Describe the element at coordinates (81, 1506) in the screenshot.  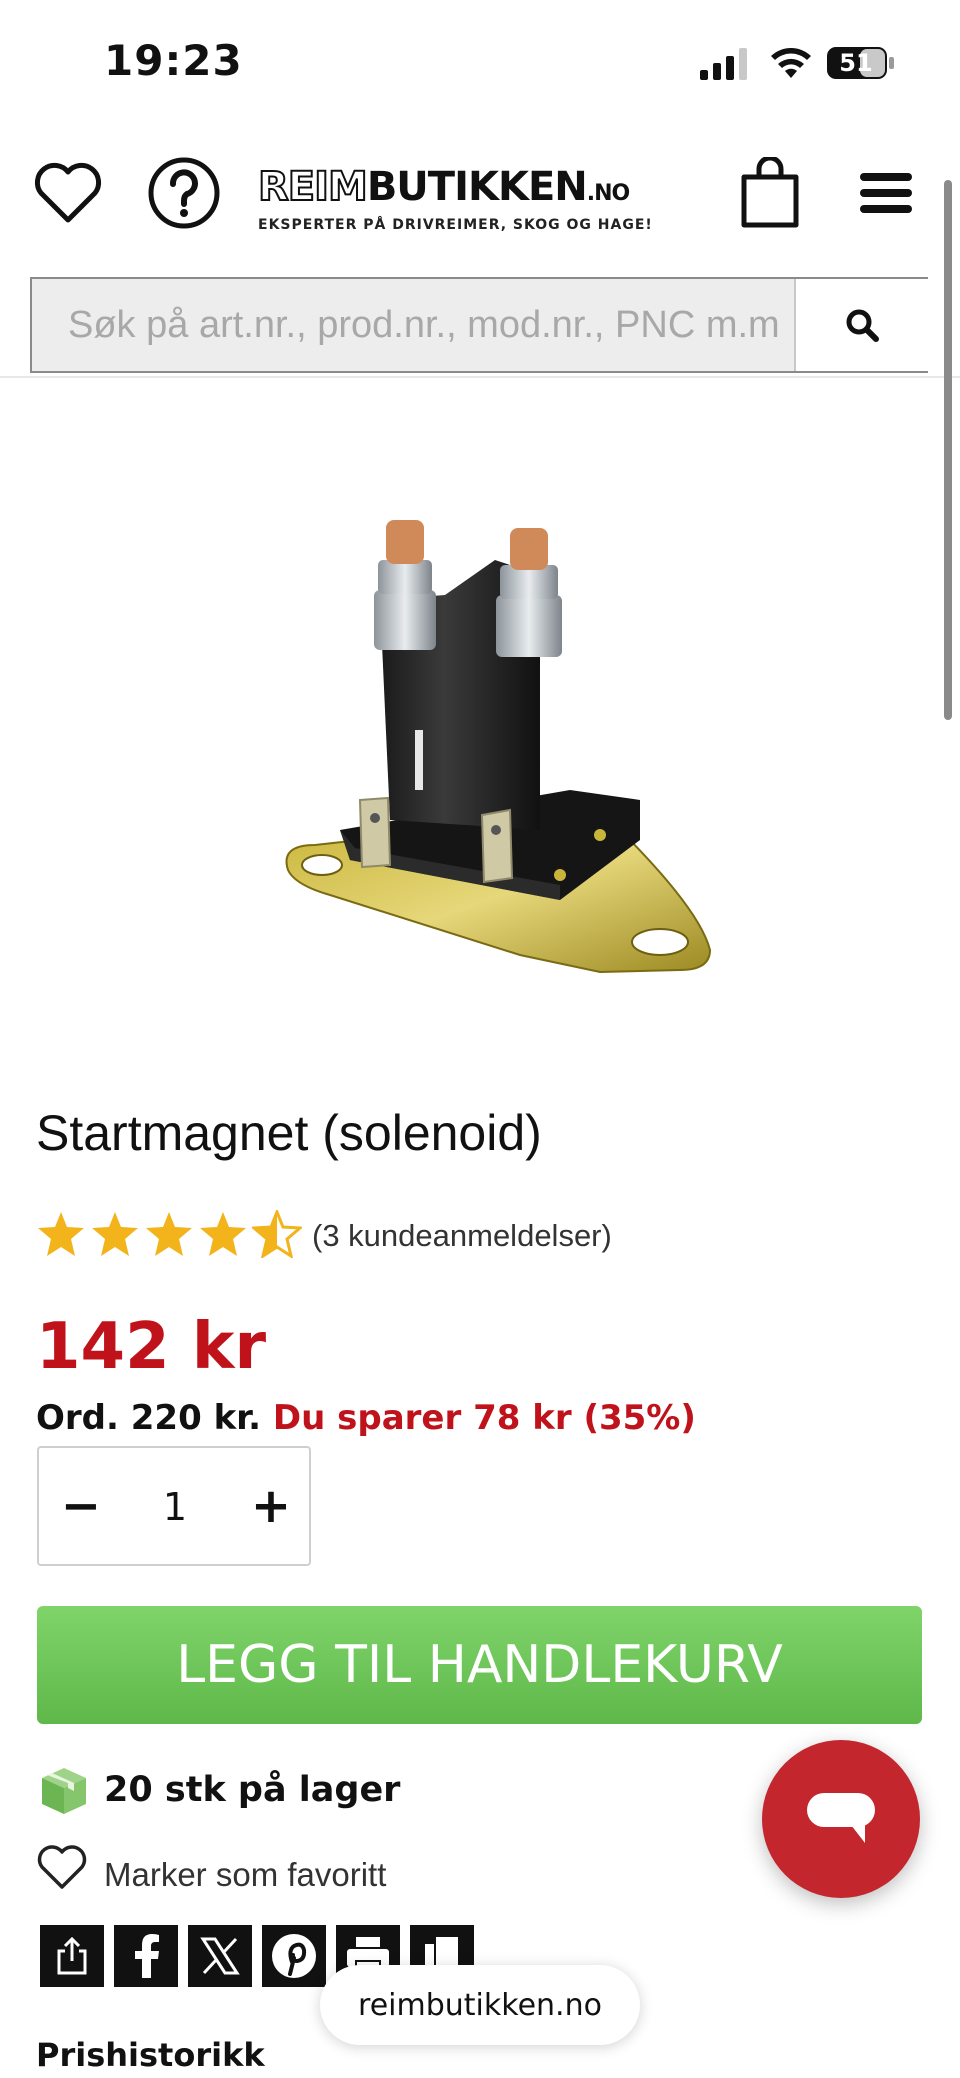
I see `qty-decrease-button: −` at that location.